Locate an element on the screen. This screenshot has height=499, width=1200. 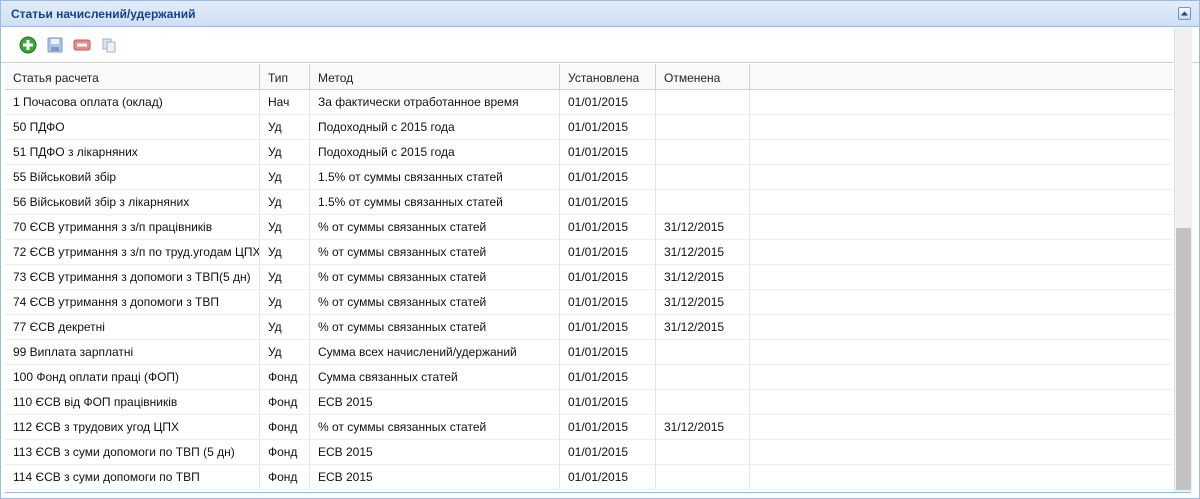
column-header-type: Тип is located at coordinates (285, 76).